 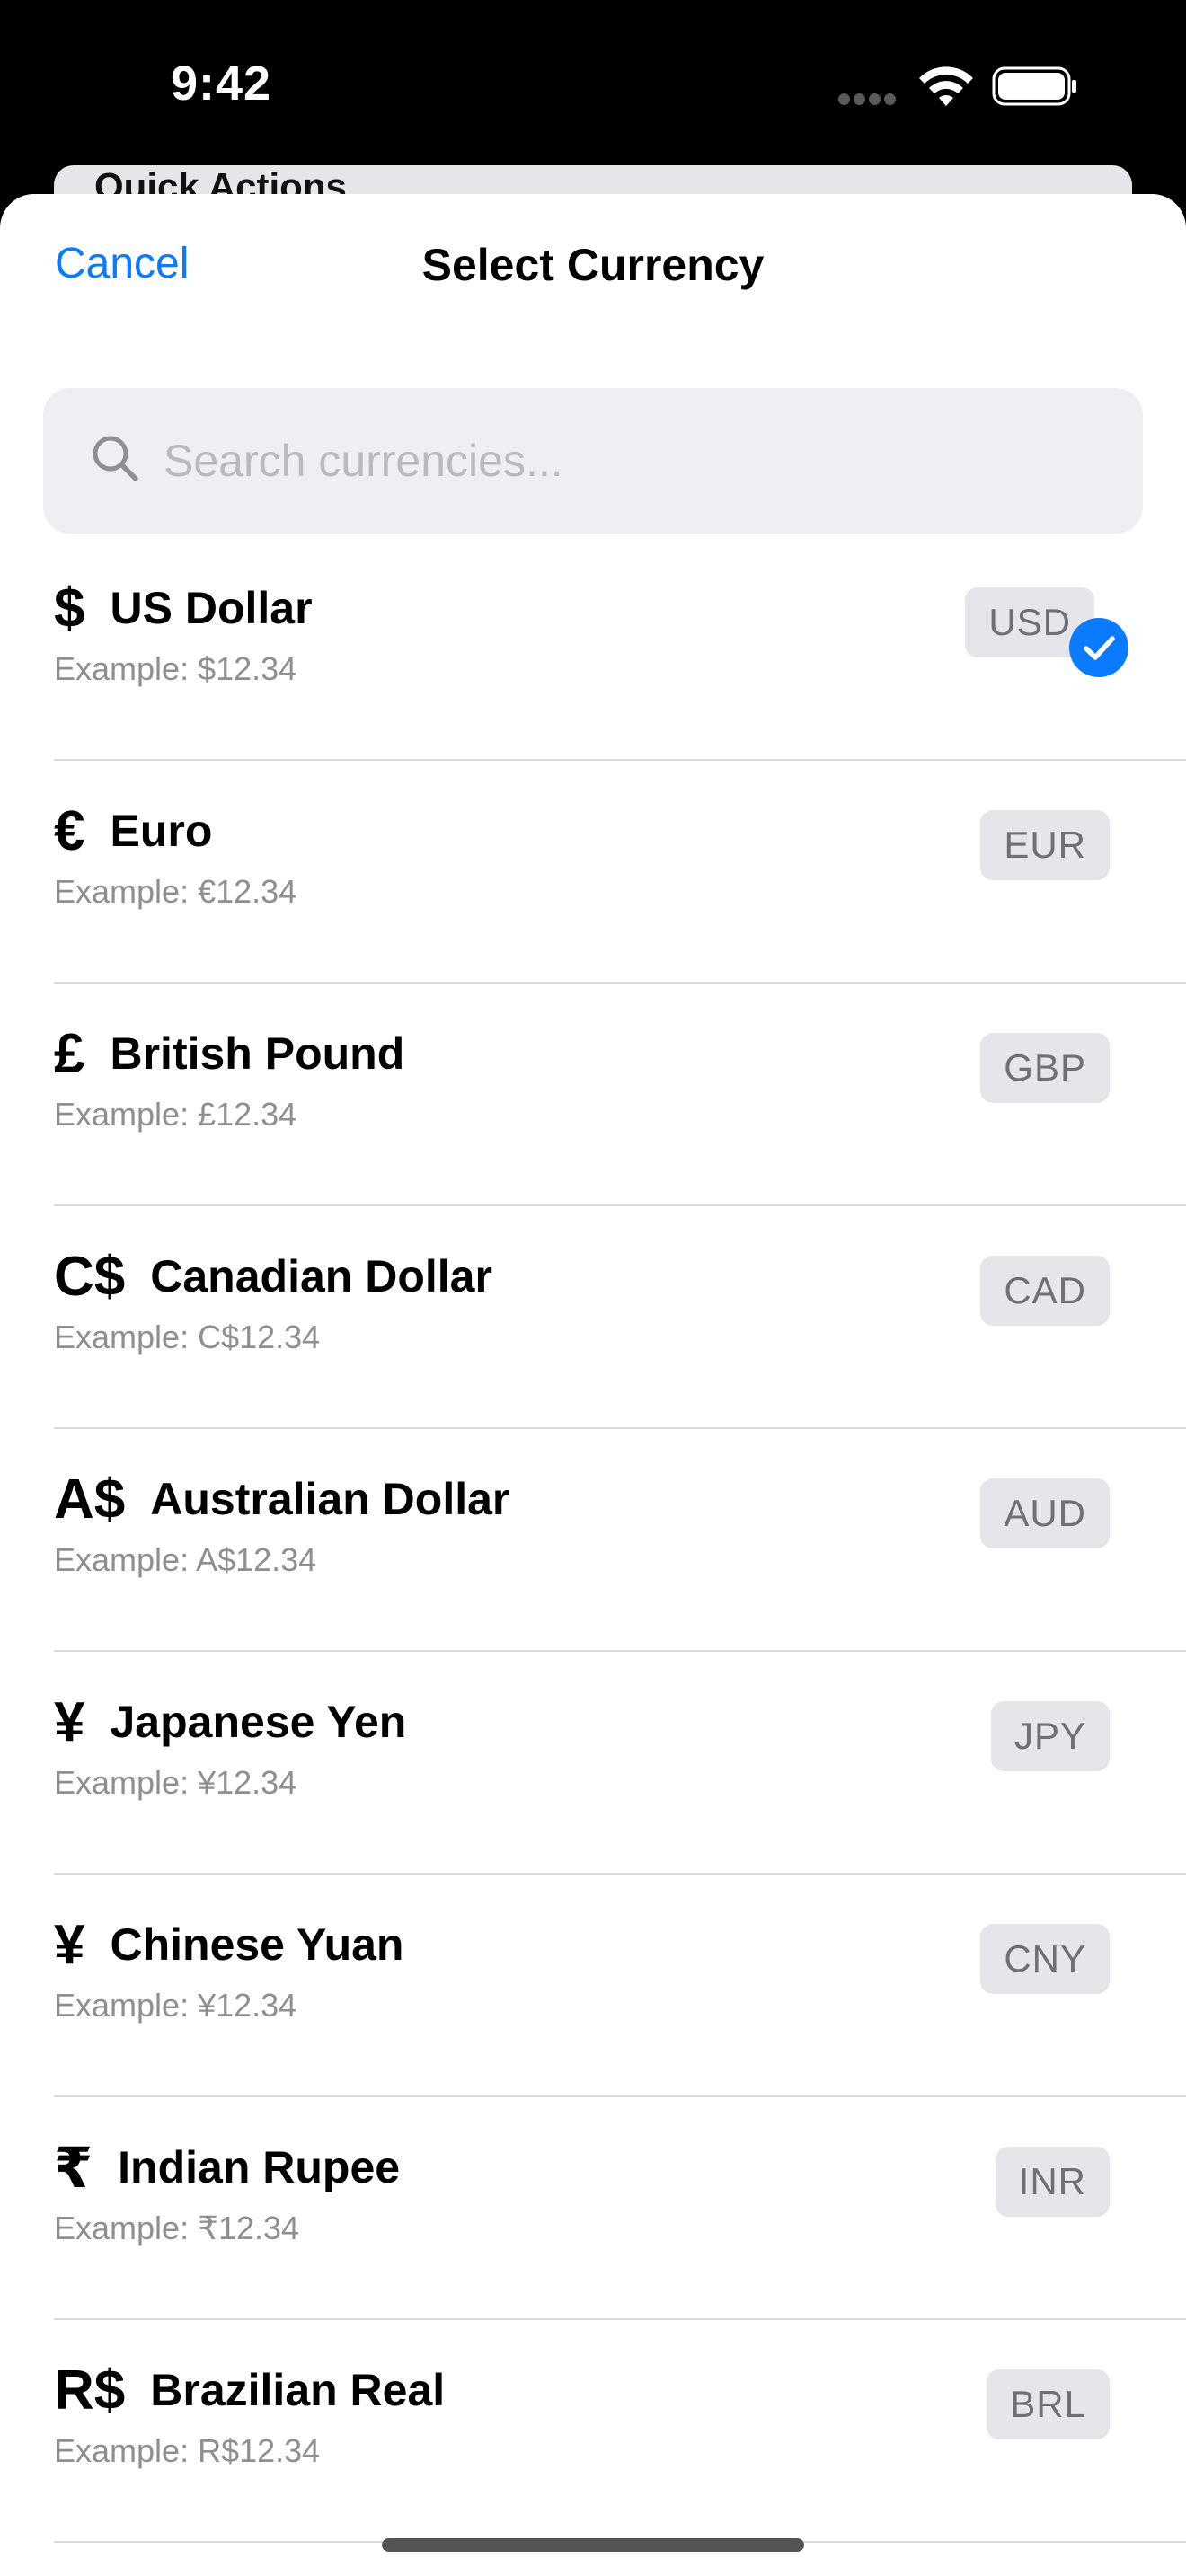 I want to click on battery-icon, so click(x=1034, y=86).